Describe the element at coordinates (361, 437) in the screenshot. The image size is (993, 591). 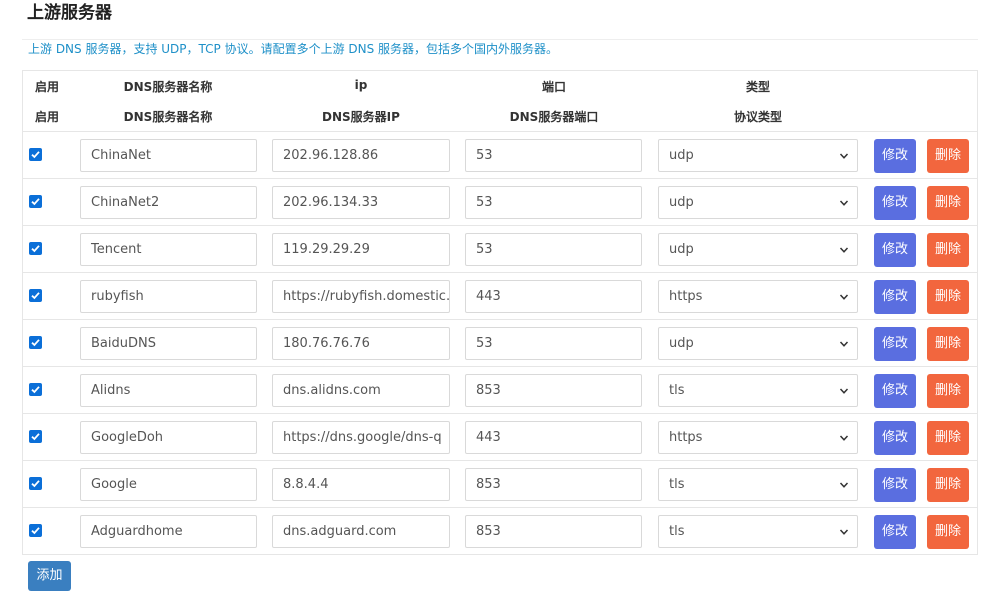
I see `server-ip-input: https://dns.google/dns-q` at that location.